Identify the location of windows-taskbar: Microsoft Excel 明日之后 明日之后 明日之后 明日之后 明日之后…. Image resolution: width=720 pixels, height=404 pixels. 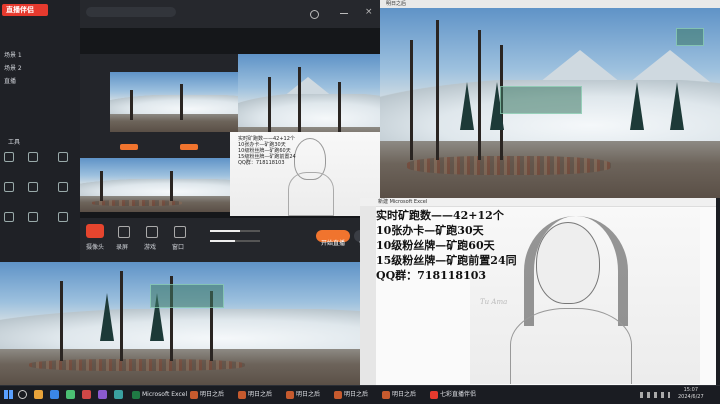
(360, 394).